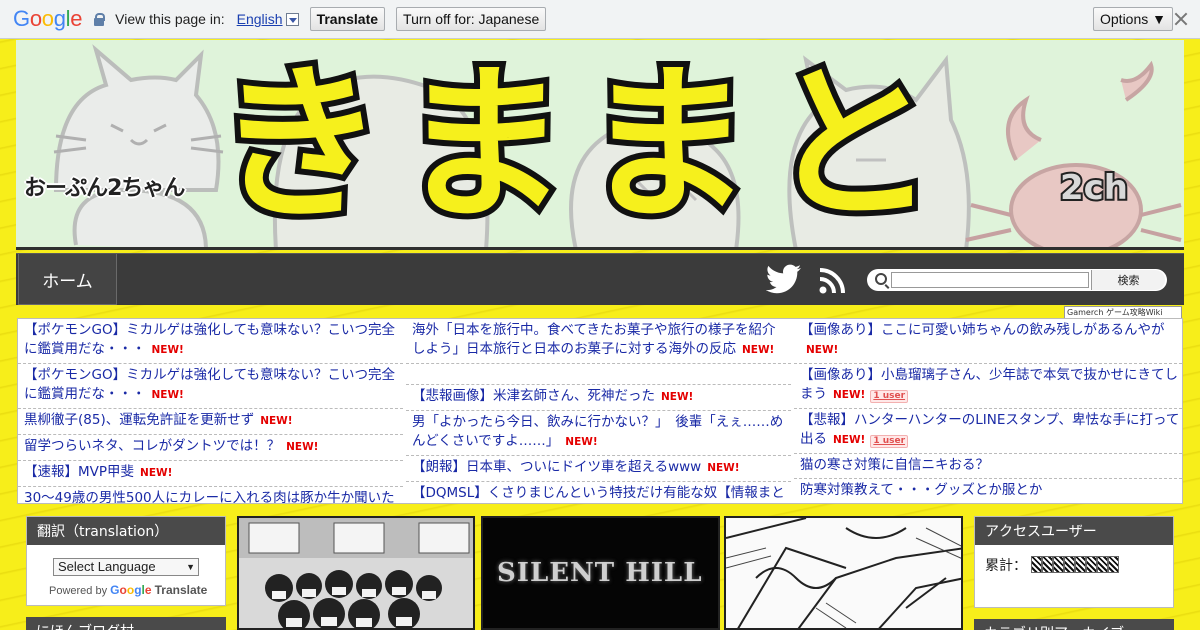 This screenshot has width=1200, height=630. What do you see at coordinates (1128, 280) in the screenshot?
I see `search-button: 検索` at bounding box center [1128, 280].